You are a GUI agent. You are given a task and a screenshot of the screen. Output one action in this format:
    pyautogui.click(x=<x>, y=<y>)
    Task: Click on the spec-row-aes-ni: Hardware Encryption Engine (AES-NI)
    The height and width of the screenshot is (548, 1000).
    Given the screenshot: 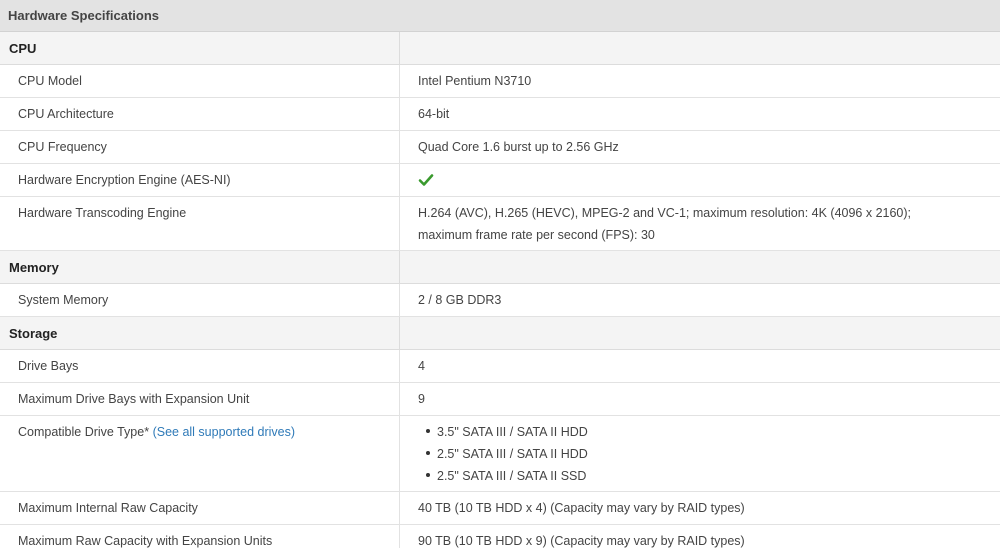 What is the action you would take?
    pyautogui.click(x=500, y=180)
    